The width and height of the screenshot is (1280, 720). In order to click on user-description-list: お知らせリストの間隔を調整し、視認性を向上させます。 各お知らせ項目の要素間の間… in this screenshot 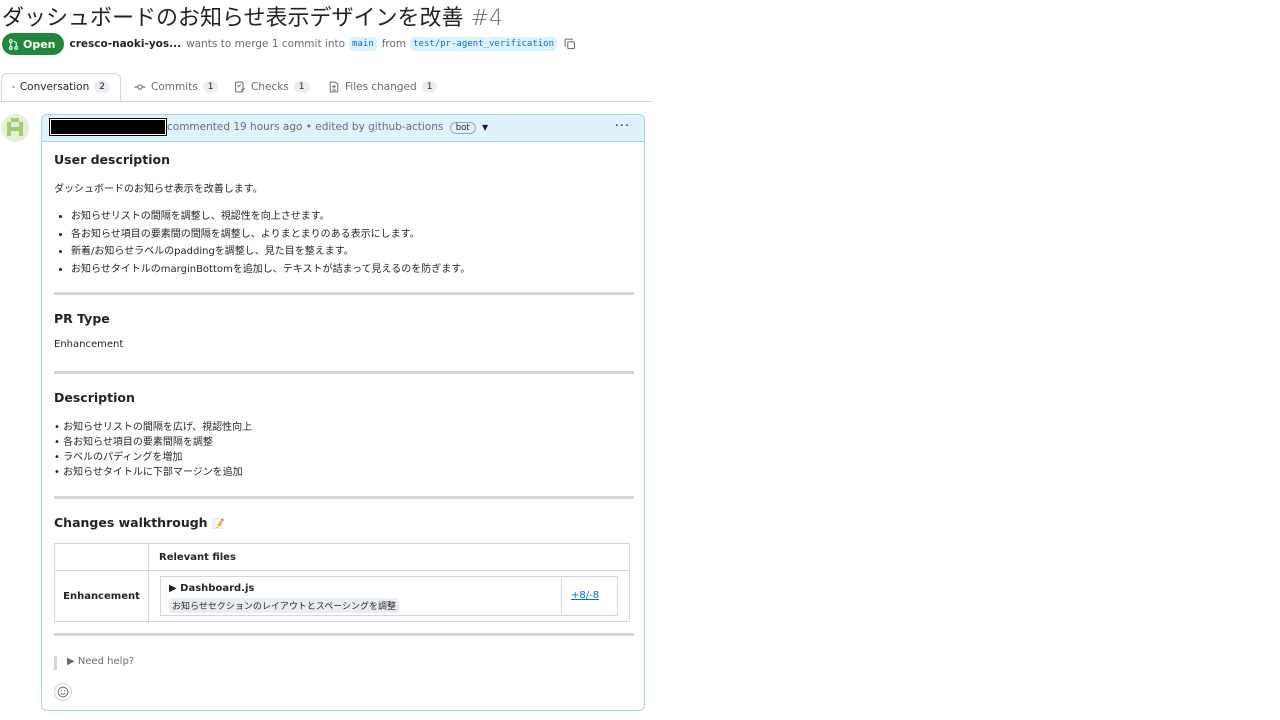, I will do `click(262, 242)`.